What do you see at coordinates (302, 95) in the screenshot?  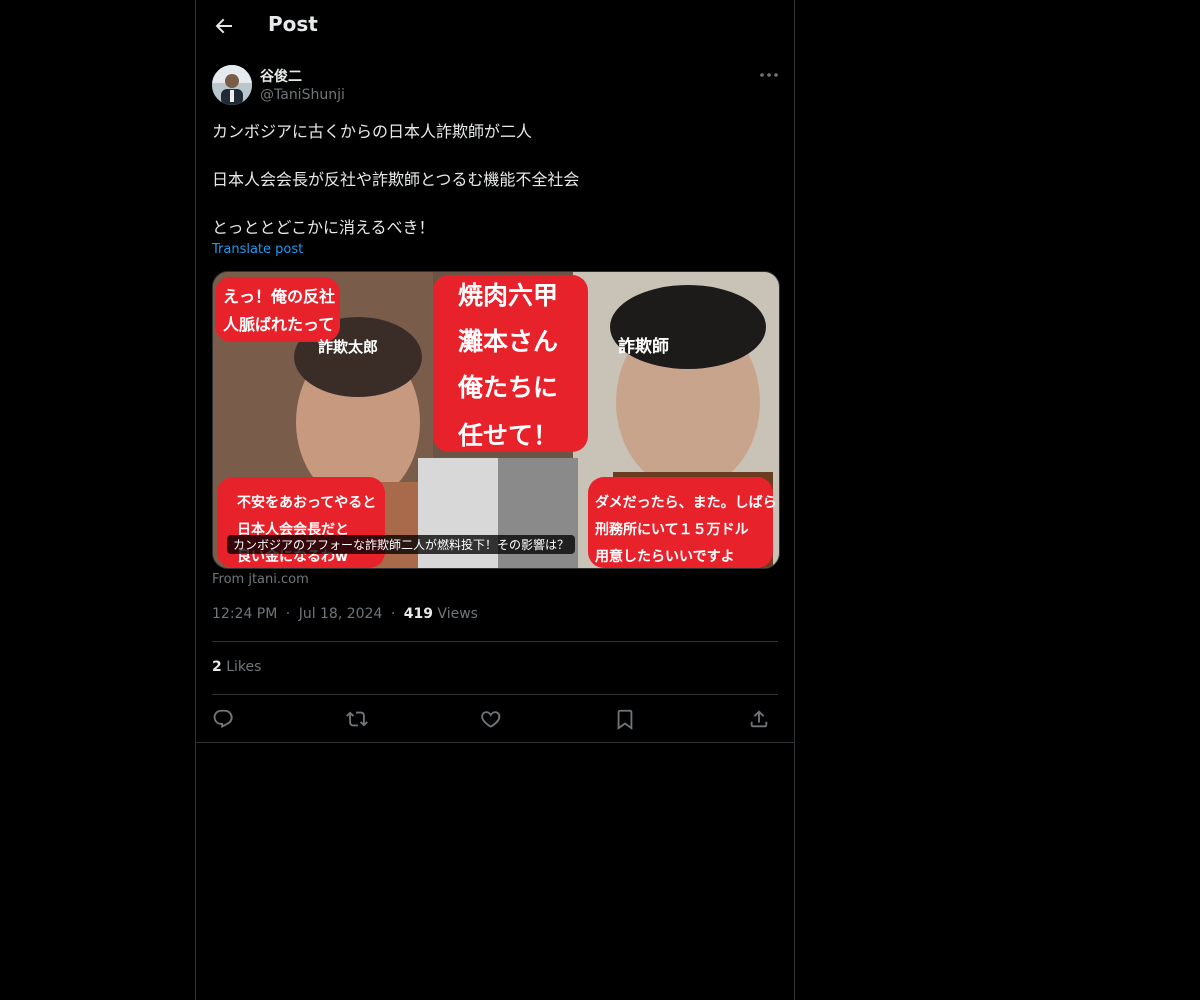 I see `author-handle: @TaniShunji` at bounding box center [302, 95].